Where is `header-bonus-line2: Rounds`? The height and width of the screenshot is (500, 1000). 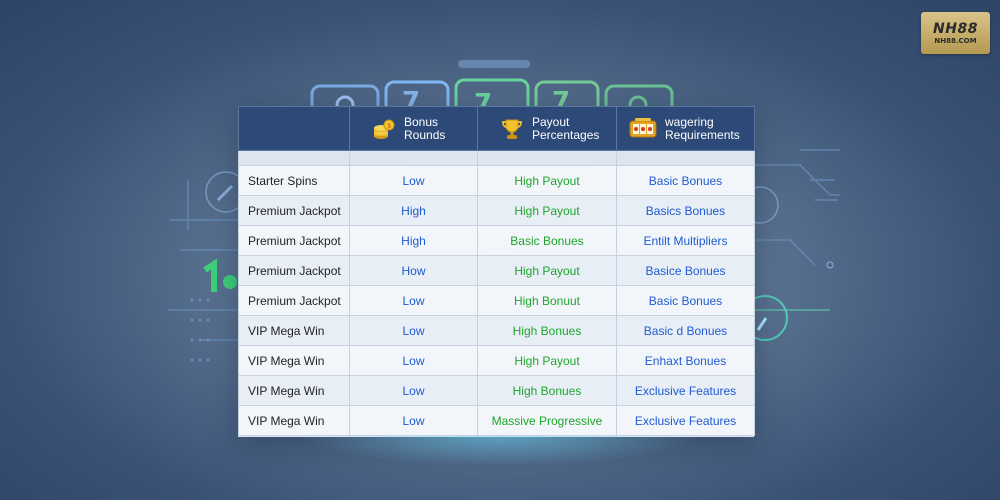 header-bonus-line2: Rounds is located at coordinates (425, 134).